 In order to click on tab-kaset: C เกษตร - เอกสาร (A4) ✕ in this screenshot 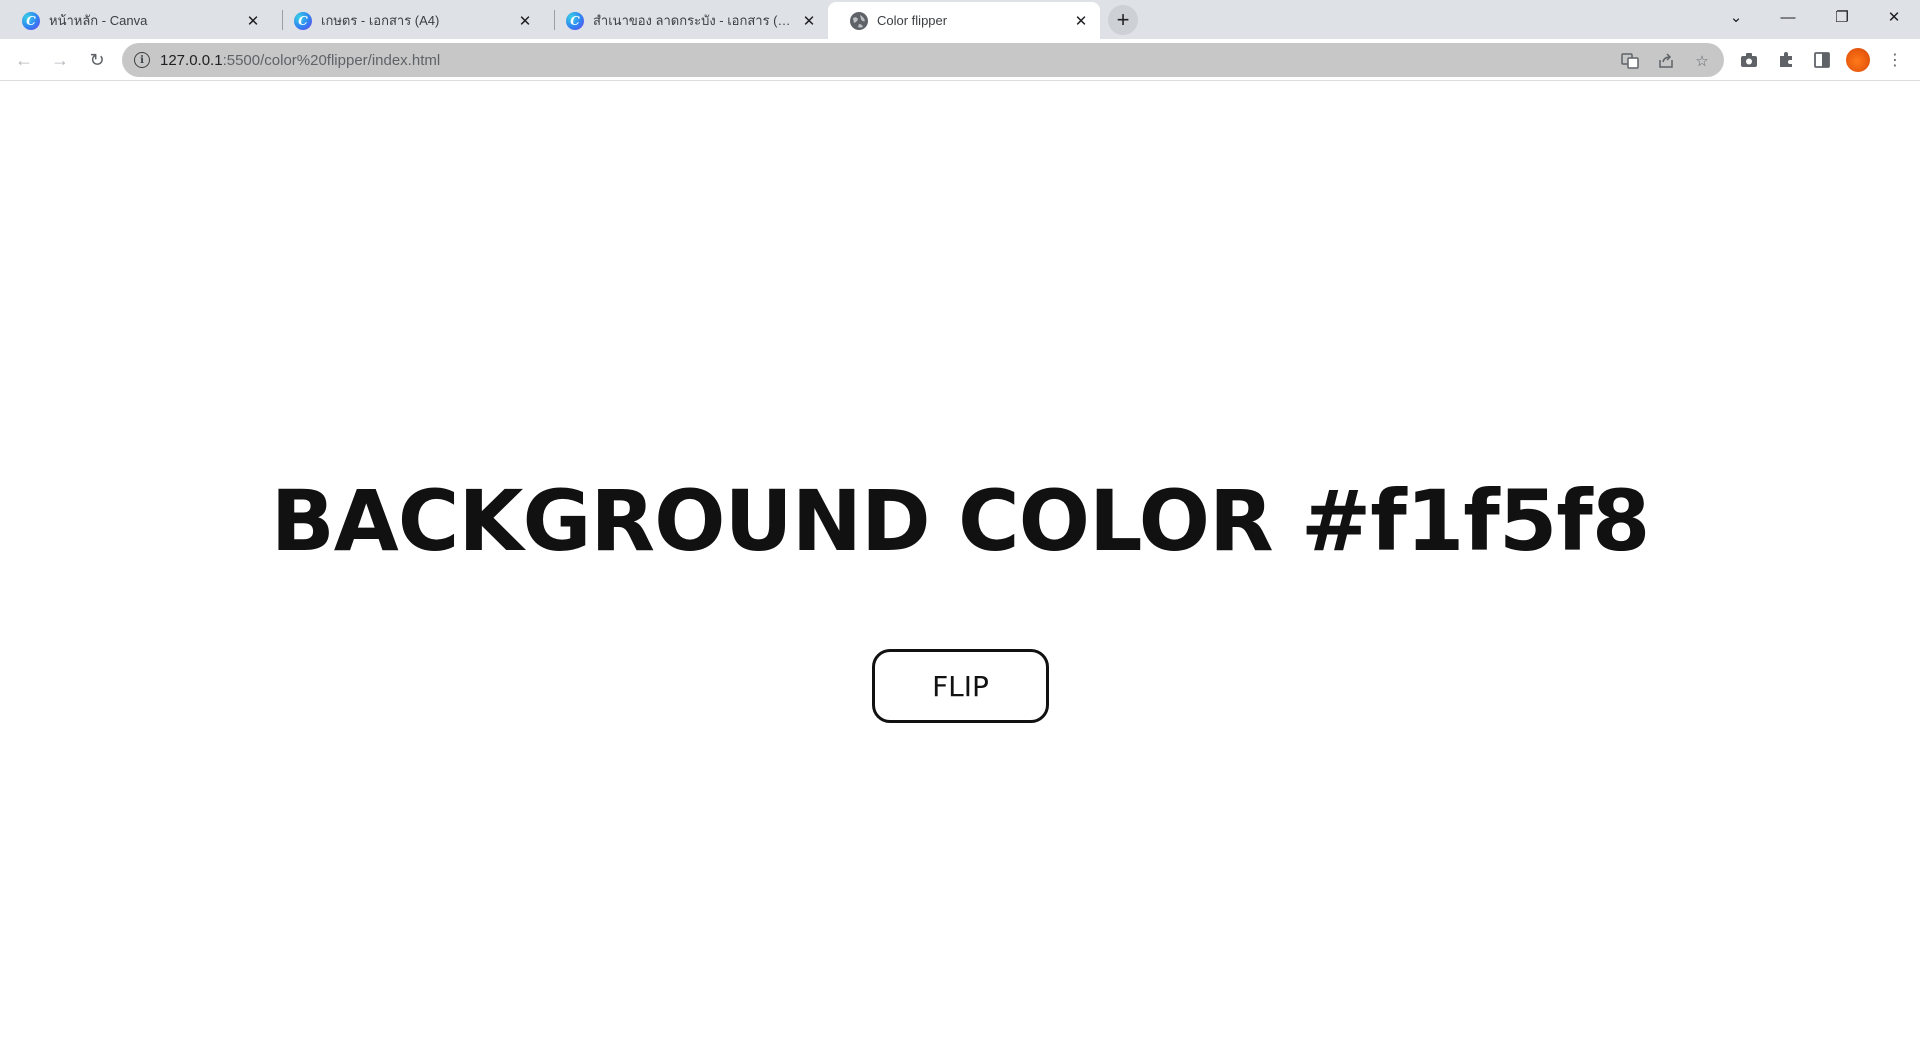, I will do `click(408, 20)`.